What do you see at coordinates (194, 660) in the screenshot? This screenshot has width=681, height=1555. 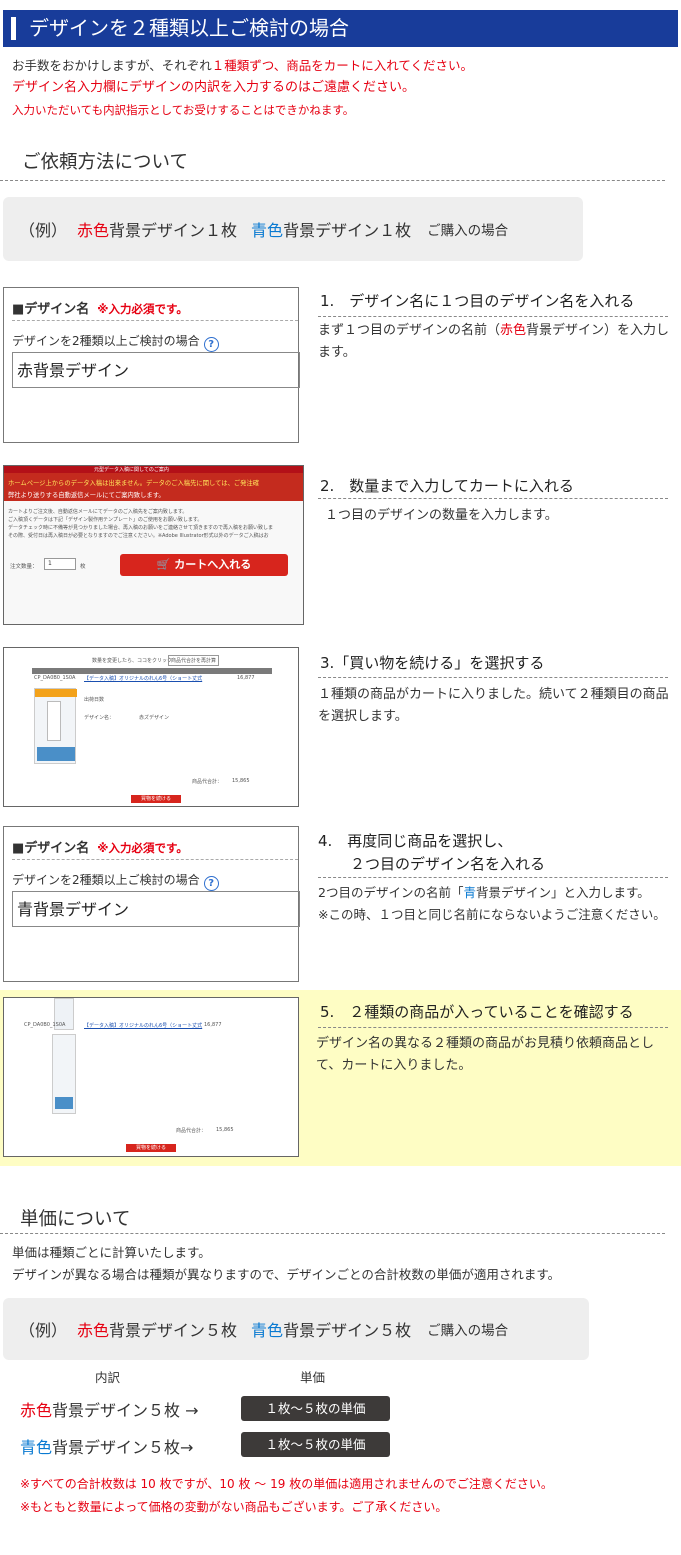 I see `recalc-button: 商品代合計を再計算` at bounding box center [194, 660].